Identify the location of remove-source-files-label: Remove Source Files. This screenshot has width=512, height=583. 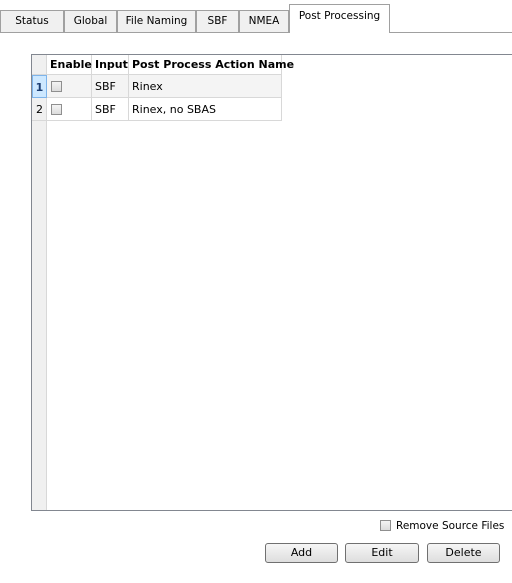
(450, 526).